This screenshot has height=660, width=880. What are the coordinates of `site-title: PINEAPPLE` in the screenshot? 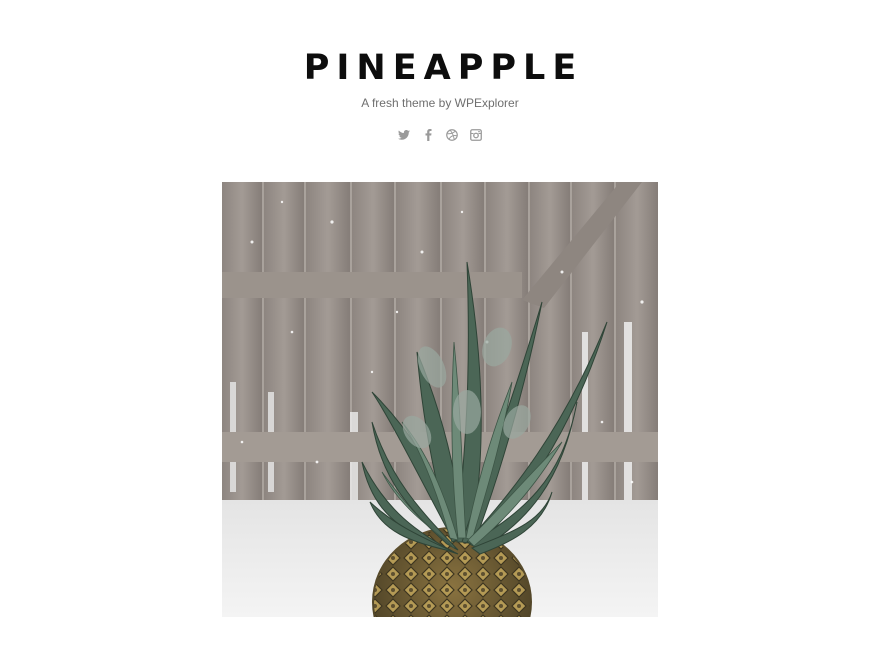 It's located at (440, 68).